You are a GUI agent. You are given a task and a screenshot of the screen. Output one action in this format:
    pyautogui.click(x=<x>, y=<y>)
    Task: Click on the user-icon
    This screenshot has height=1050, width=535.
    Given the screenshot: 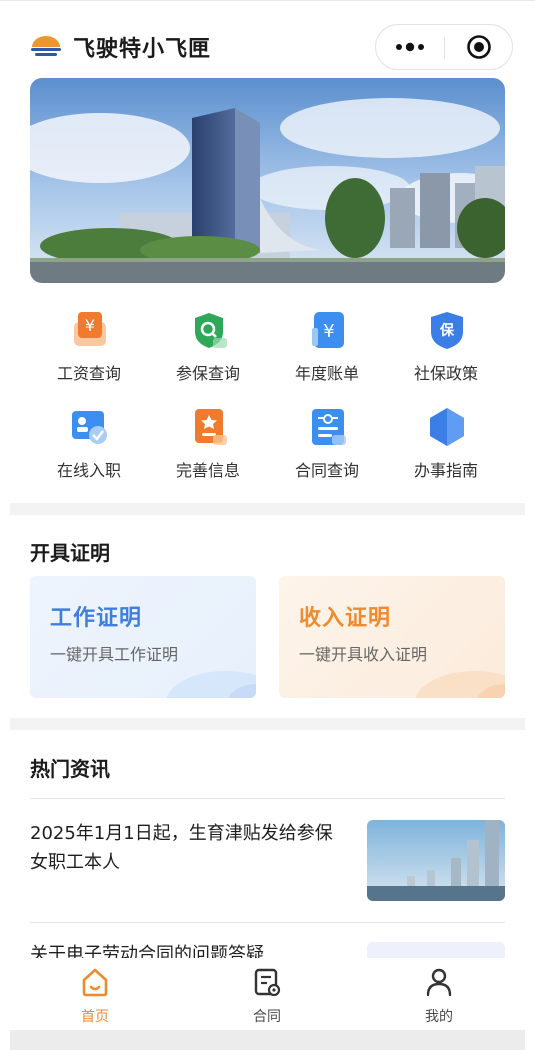 What is the action you would take?
    pyautogui.click(x=439, y=982)
    